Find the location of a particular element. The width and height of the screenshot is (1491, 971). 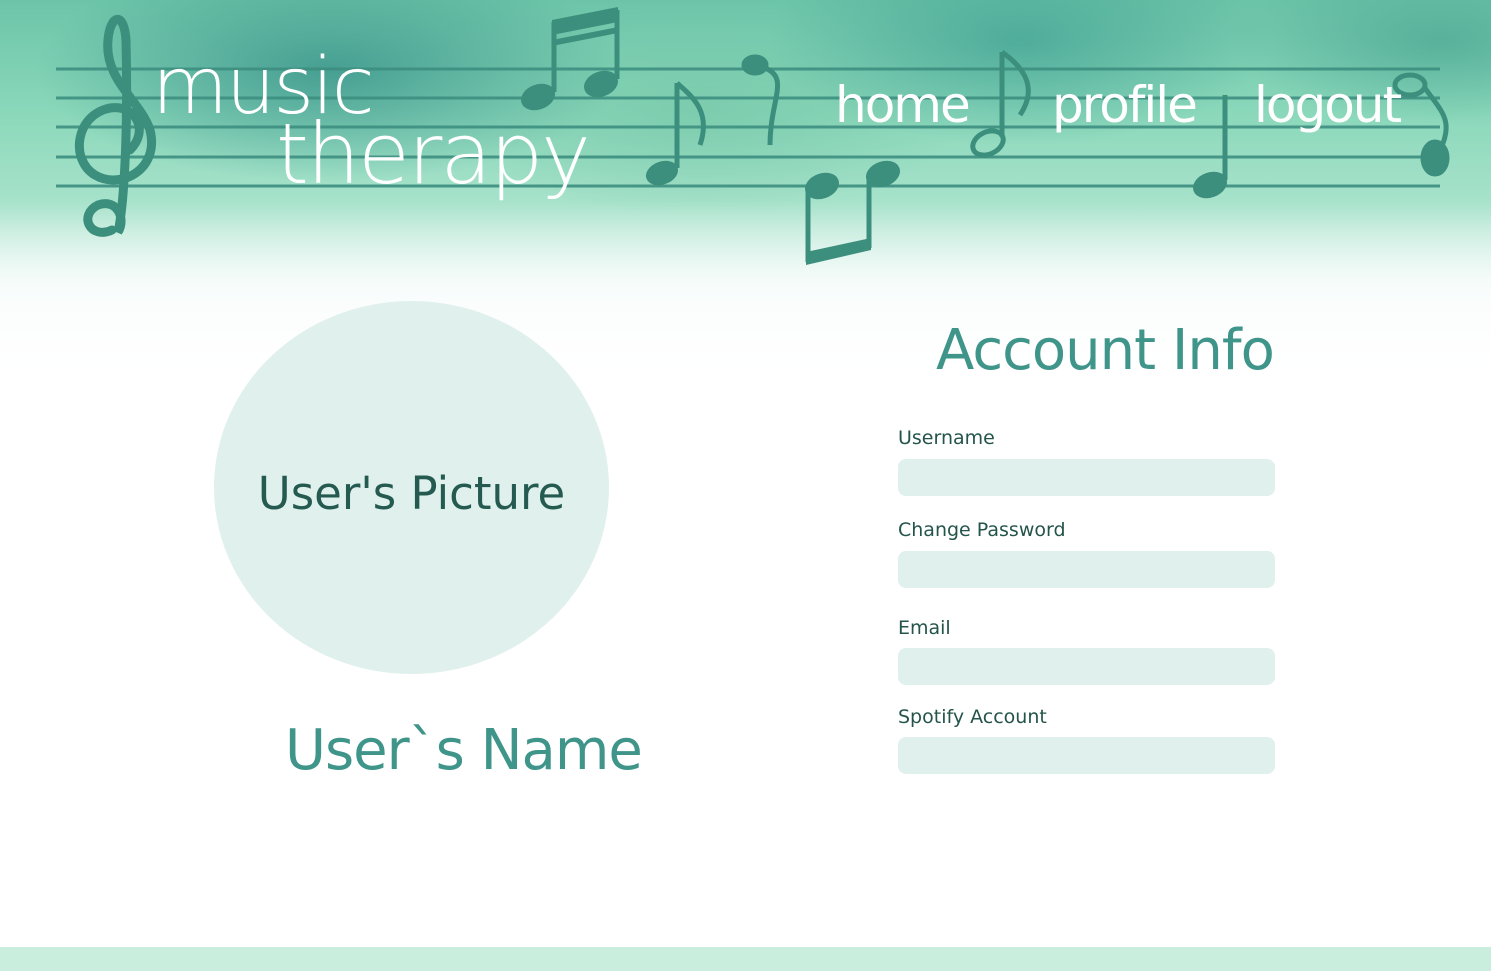

nav-home-link: home is located at coordinates (903, 105).